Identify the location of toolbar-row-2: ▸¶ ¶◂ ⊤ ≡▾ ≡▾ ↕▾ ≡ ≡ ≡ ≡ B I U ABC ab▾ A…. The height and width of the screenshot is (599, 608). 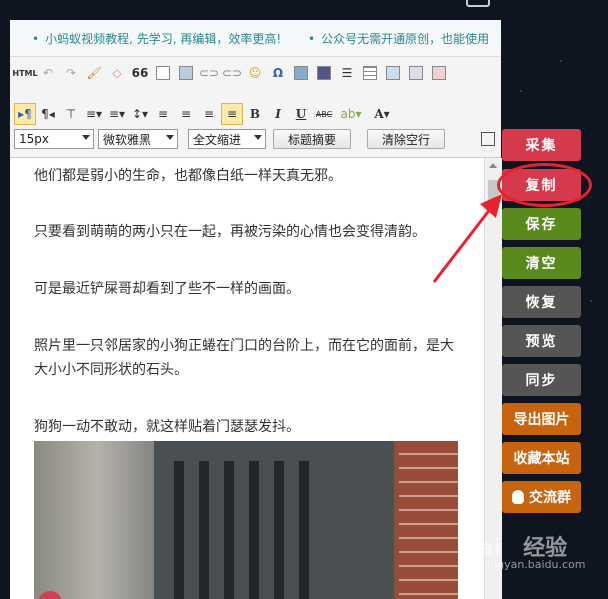
(206, 114).